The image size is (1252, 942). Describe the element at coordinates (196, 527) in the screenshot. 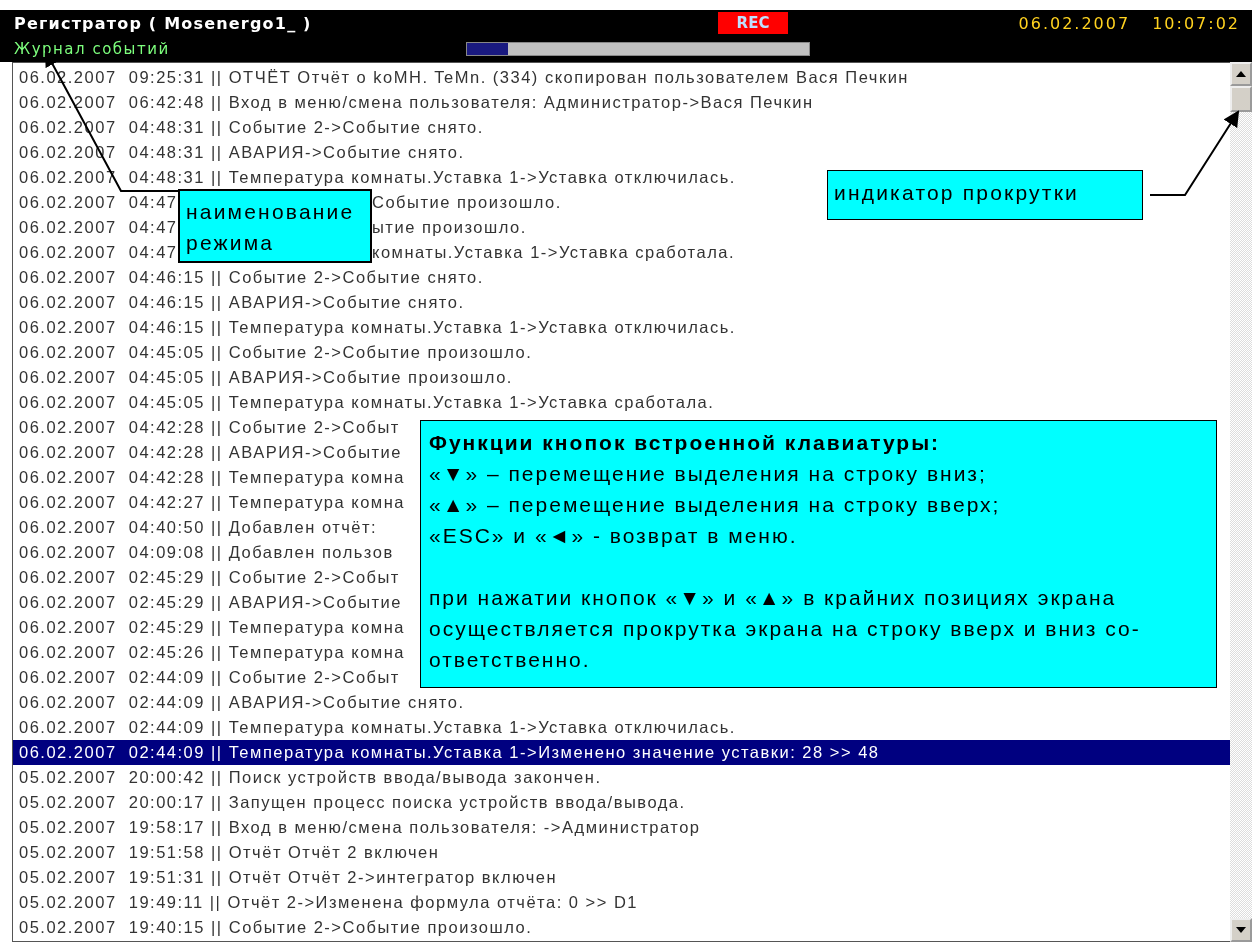

I see `log-row: 06.02.2007 04:40:50 || Добавлен отчёт:` at that location.